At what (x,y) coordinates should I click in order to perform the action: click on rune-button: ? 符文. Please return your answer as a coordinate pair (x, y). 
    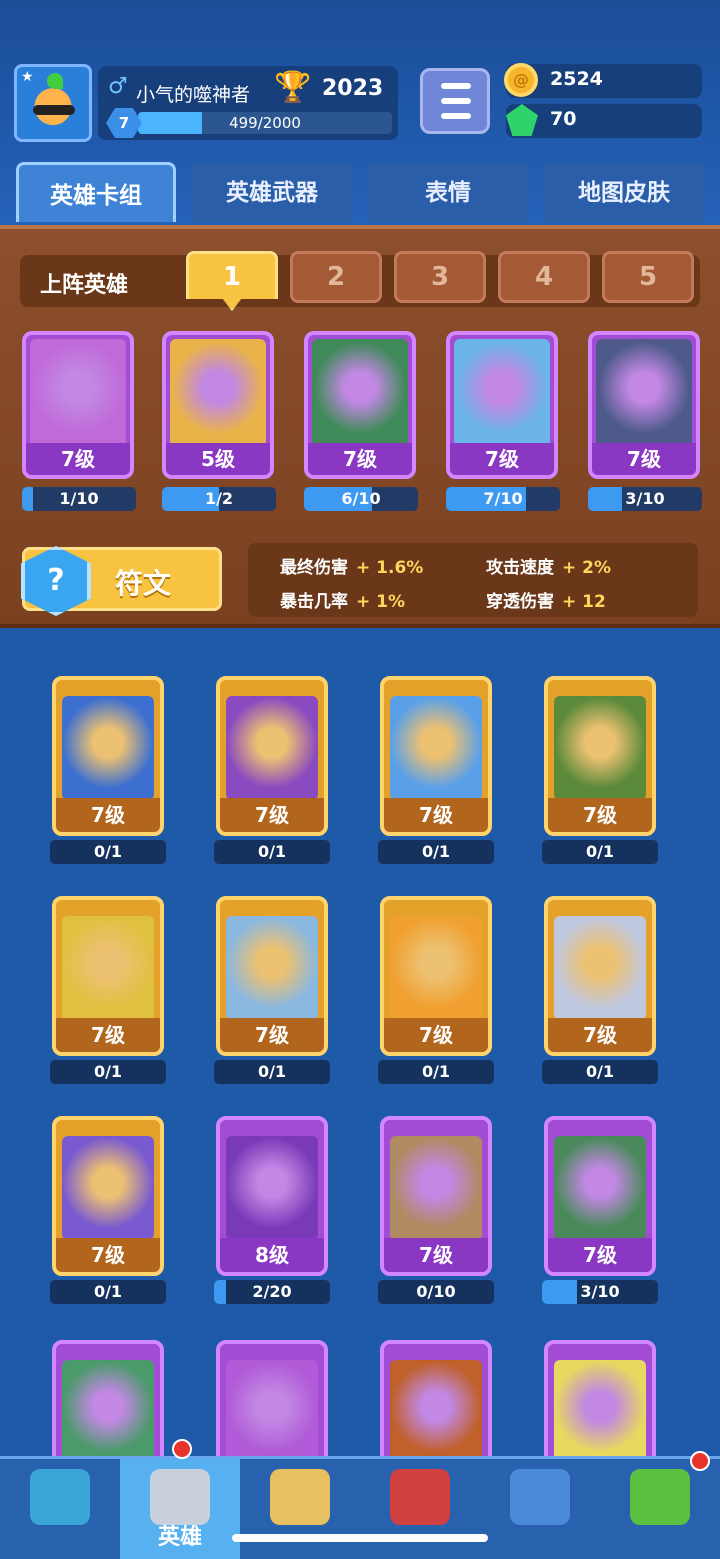
    Looking at the image, I should click on (121, 581).